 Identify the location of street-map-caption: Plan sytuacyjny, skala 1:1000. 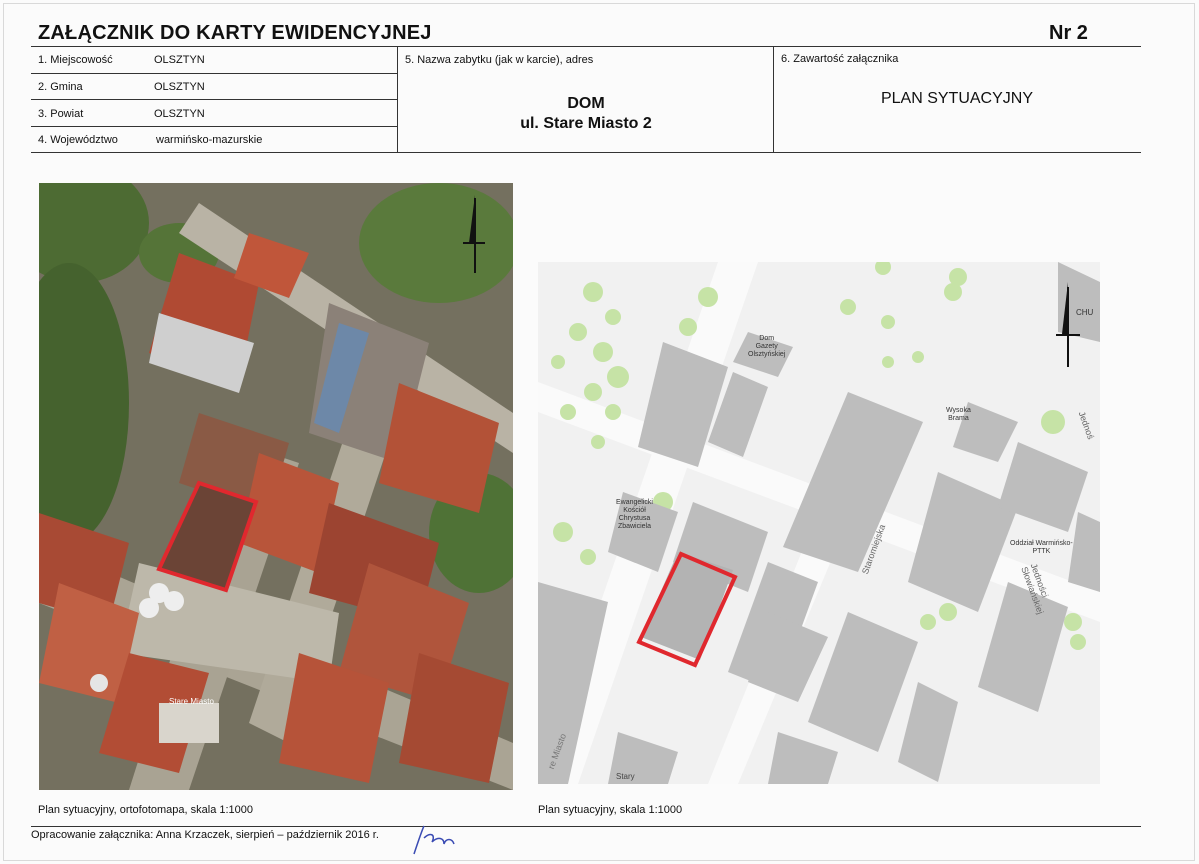
(610, 810).